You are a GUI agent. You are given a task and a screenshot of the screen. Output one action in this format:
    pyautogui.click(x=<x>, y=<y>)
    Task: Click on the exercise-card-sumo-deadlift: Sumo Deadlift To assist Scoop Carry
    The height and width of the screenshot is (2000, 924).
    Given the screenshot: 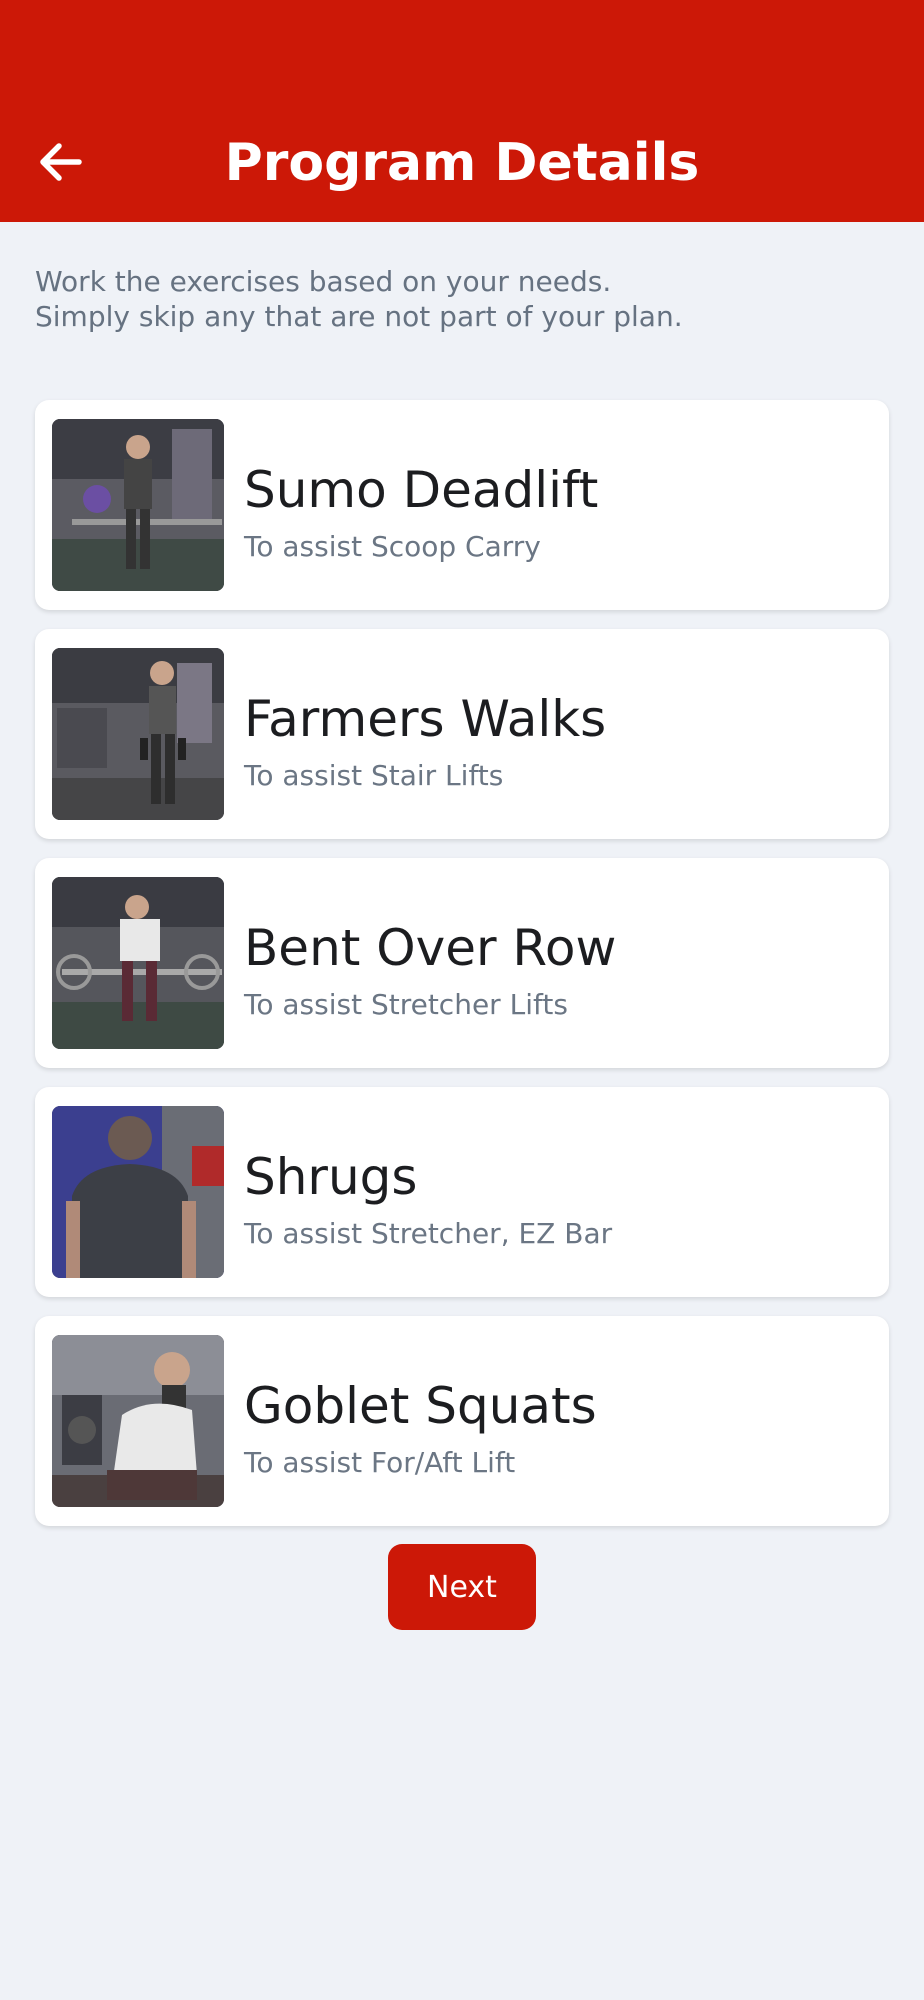 What is the action you would take?
    pyautogui.click(x=462, y=505)
    